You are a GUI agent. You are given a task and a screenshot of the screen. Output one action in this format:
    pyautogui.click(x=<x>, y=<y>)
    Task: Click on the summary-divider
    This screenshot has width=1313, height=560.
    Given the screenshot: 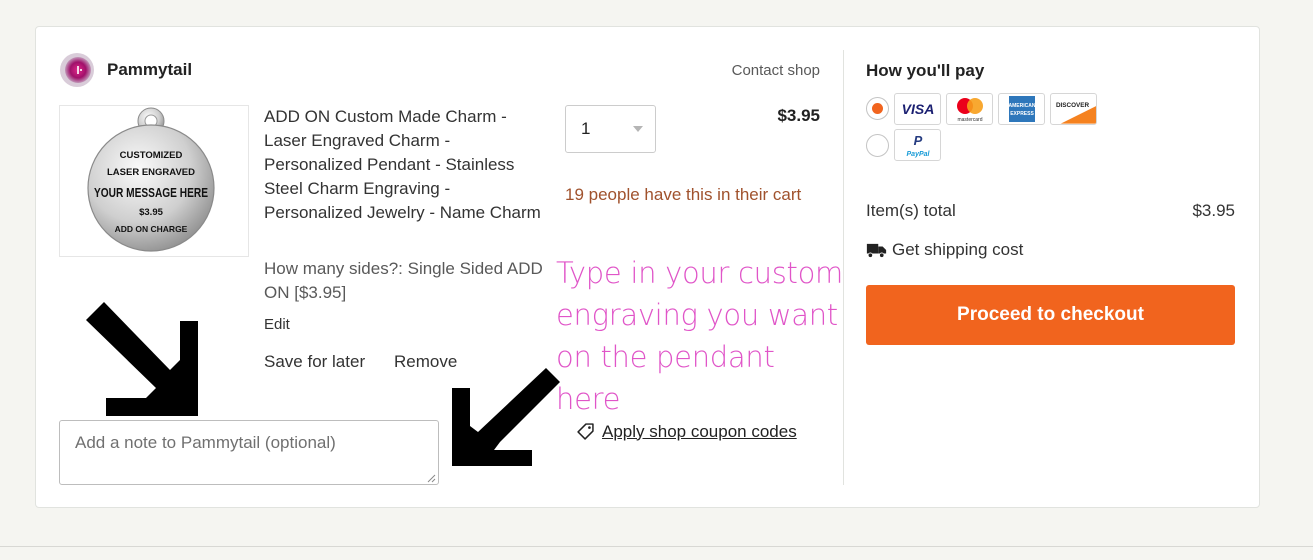 What is the action you would take?
    pyautogui.click(x=843, y=267)
    